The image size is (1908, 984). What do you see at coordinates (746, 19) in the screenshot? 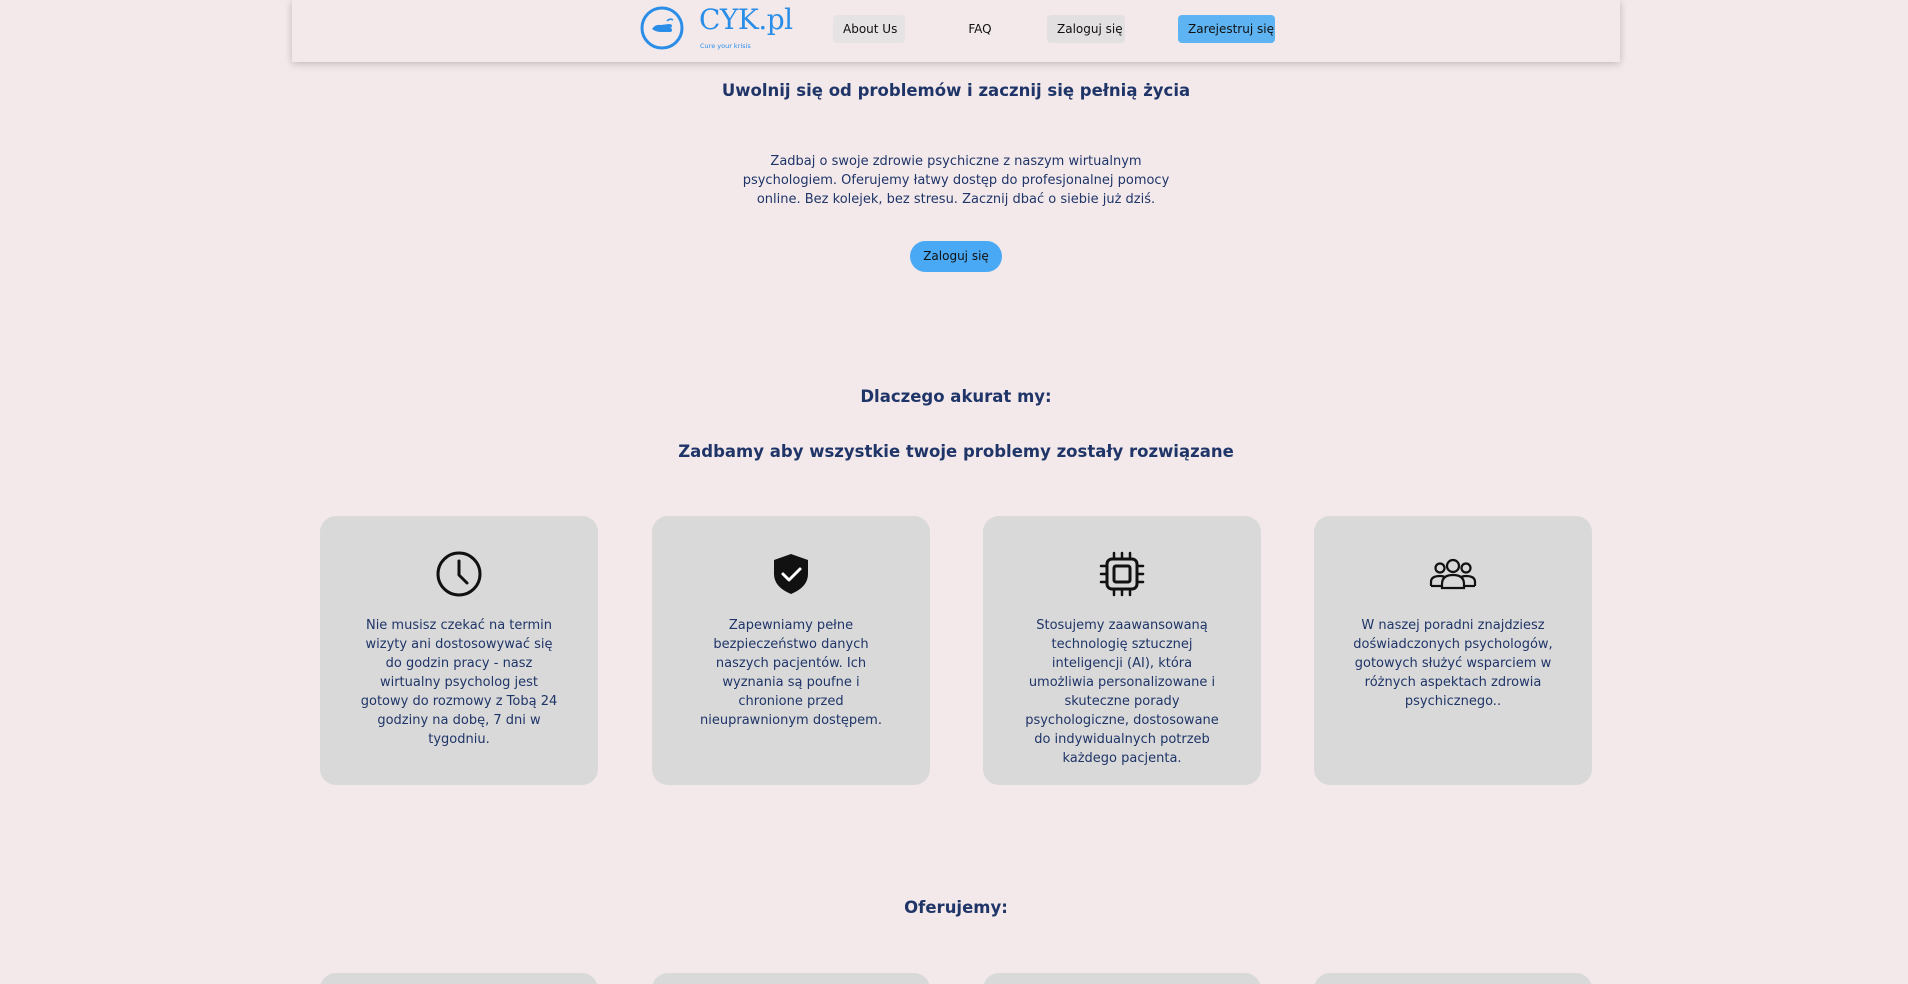
I see `logo-title: CYK.pl` at bounding box center [746, 19].